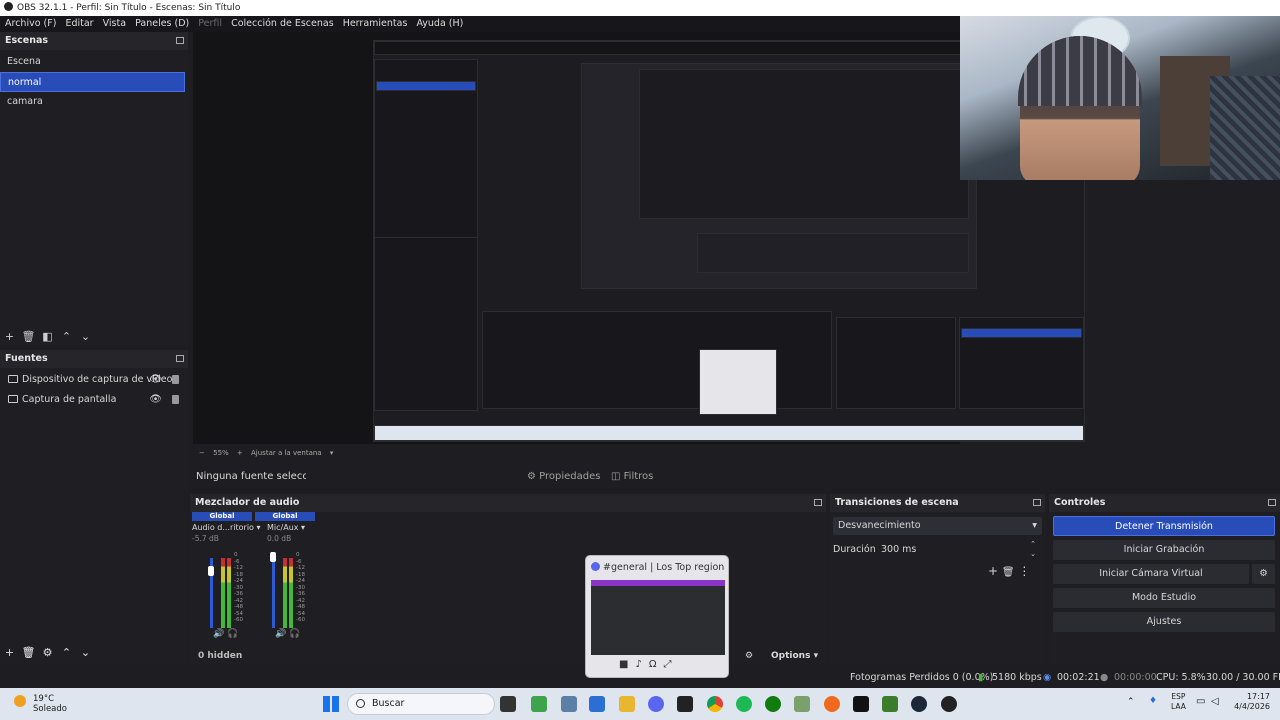 The height and width of the screenshot is (720, 1280). What do you see at coordinates (641, 664) in the screenshot?
I see `mic-icon: ♪` at bounding box center [641, 664].